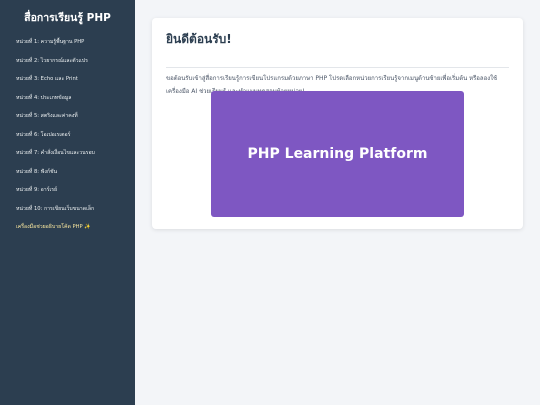 This screenshot has height=405, width=540. What do you see at coordinates (67, 153) in the screenshot?
I see `sidebar-item-unit-7: หน่วยที่ 7: คำสั่งเงื่อนไขและวนรอบ` at bounding box center [67, 153].